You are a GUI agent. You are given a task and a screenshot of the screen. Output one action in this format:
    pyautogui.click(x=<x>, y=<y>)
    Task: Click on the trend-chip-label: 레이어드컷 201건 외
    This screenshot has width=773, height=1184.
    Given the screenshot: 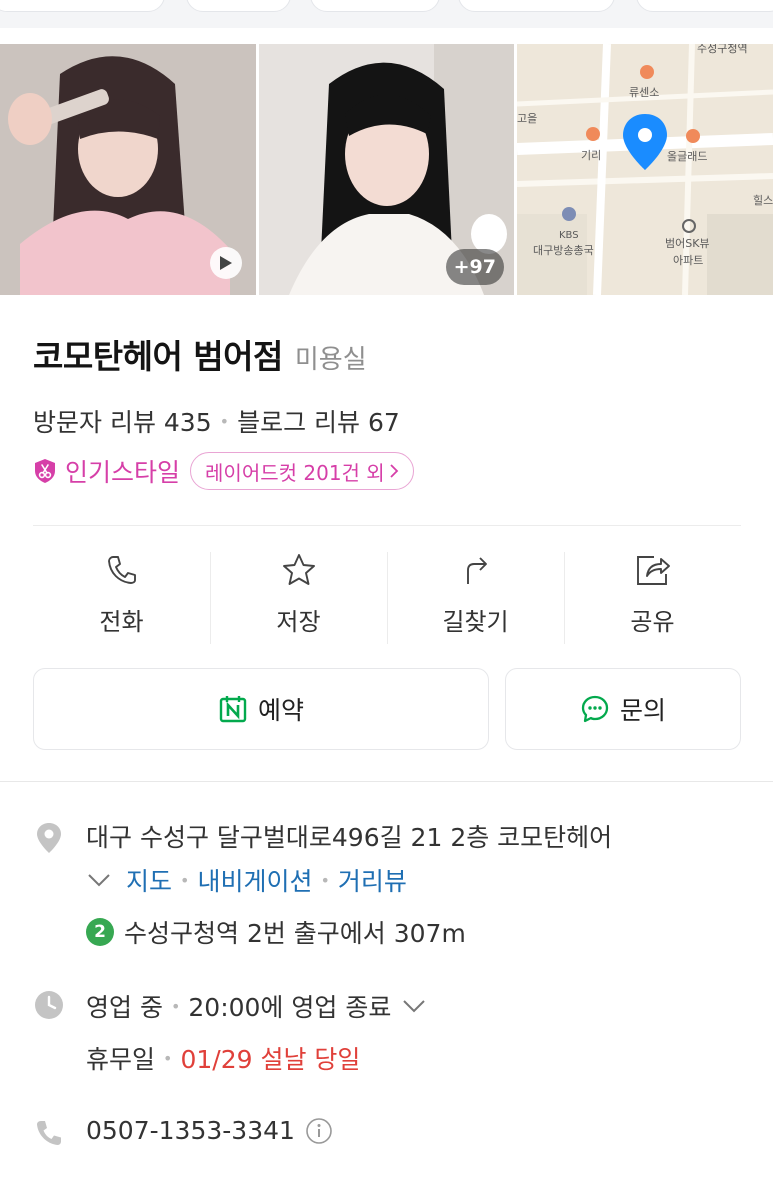 What is the action you would take?
    pyautogui.click(x=295, y=472)
    